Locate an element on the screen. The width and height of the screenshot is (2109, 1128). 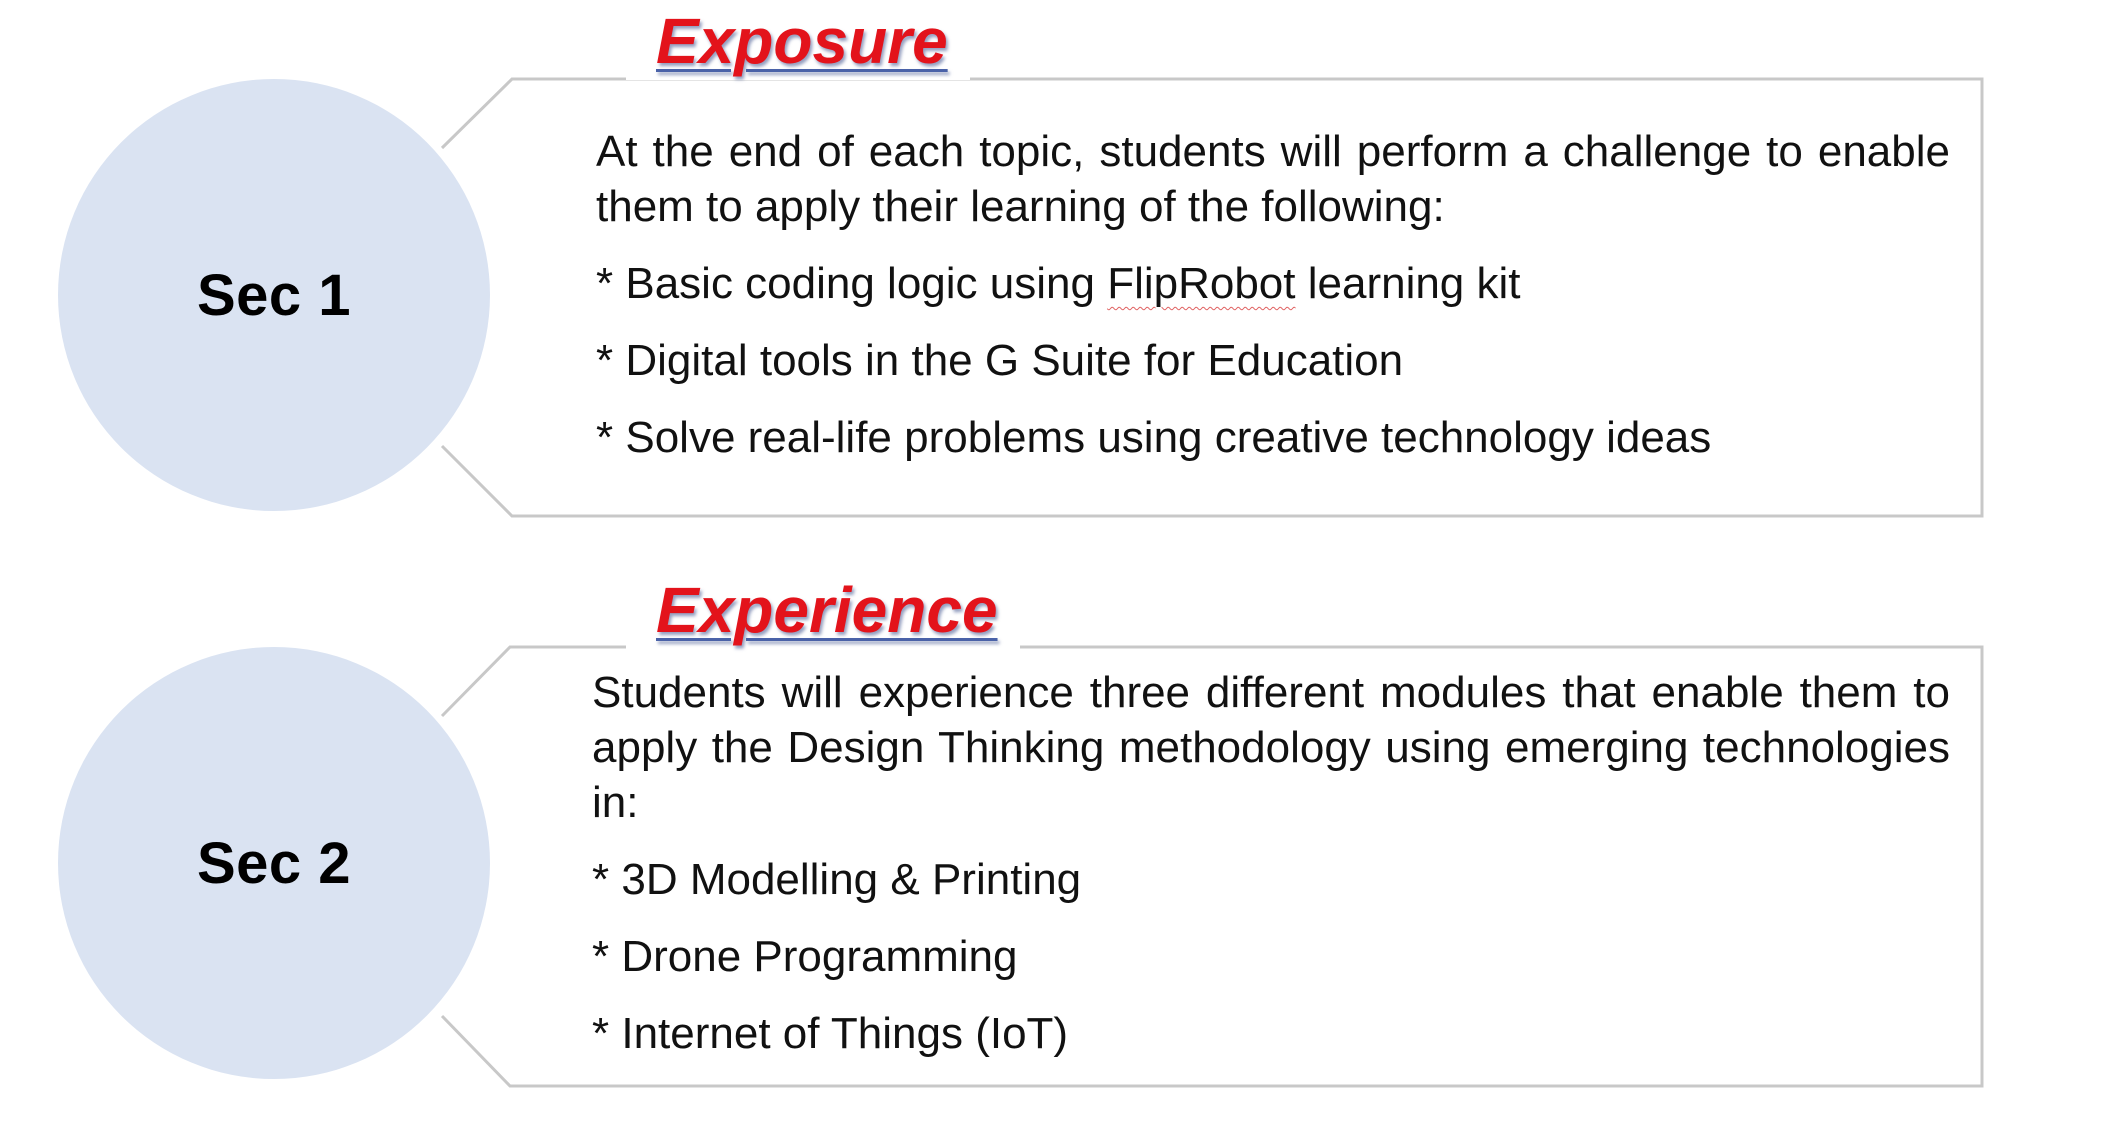
section-heading: Experience is located at coordinates (823, 610).